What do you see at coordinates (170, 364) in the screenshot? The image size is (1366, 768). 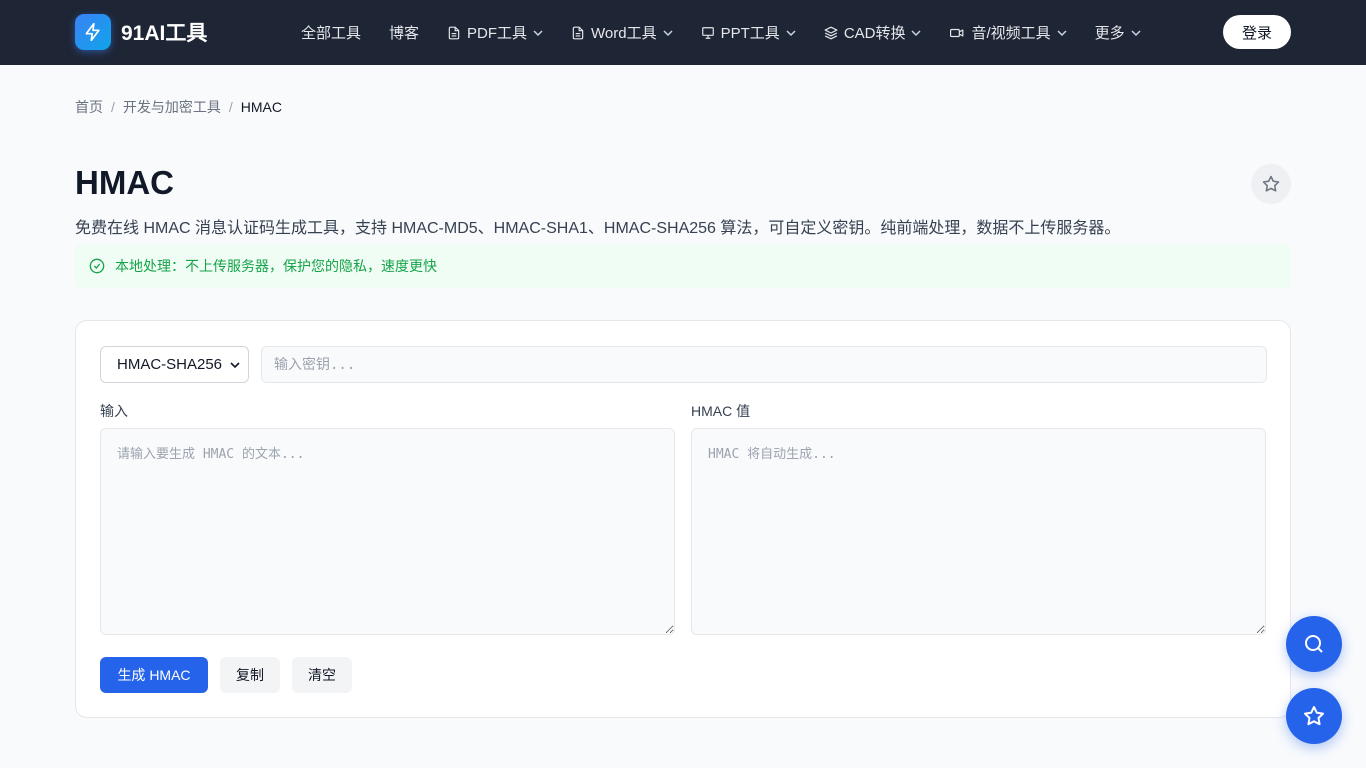 I see `algorithm-selected-value: HMAC-SHA256` at bounding box center [170, 364].